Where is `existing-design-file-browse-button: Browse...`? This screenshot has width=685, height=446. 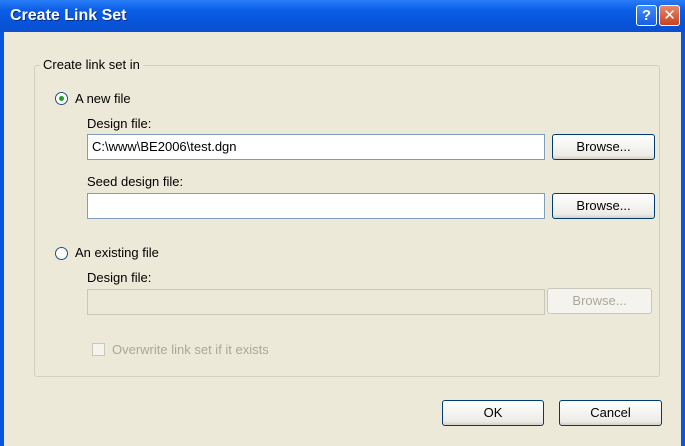 existing-design-file-browse-button: Browse... is located at coordinates (599, 301).